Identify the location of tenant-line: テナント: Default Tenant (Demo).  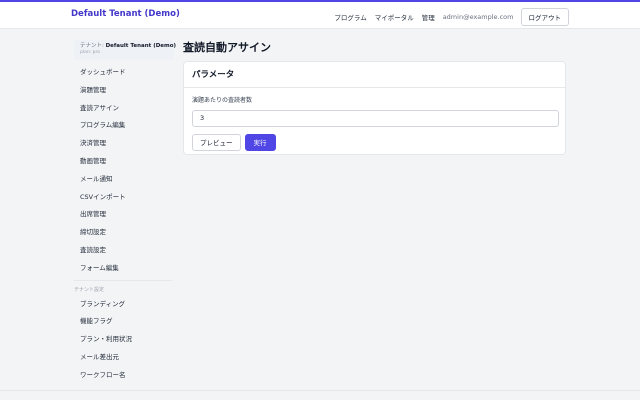
(128, 46).